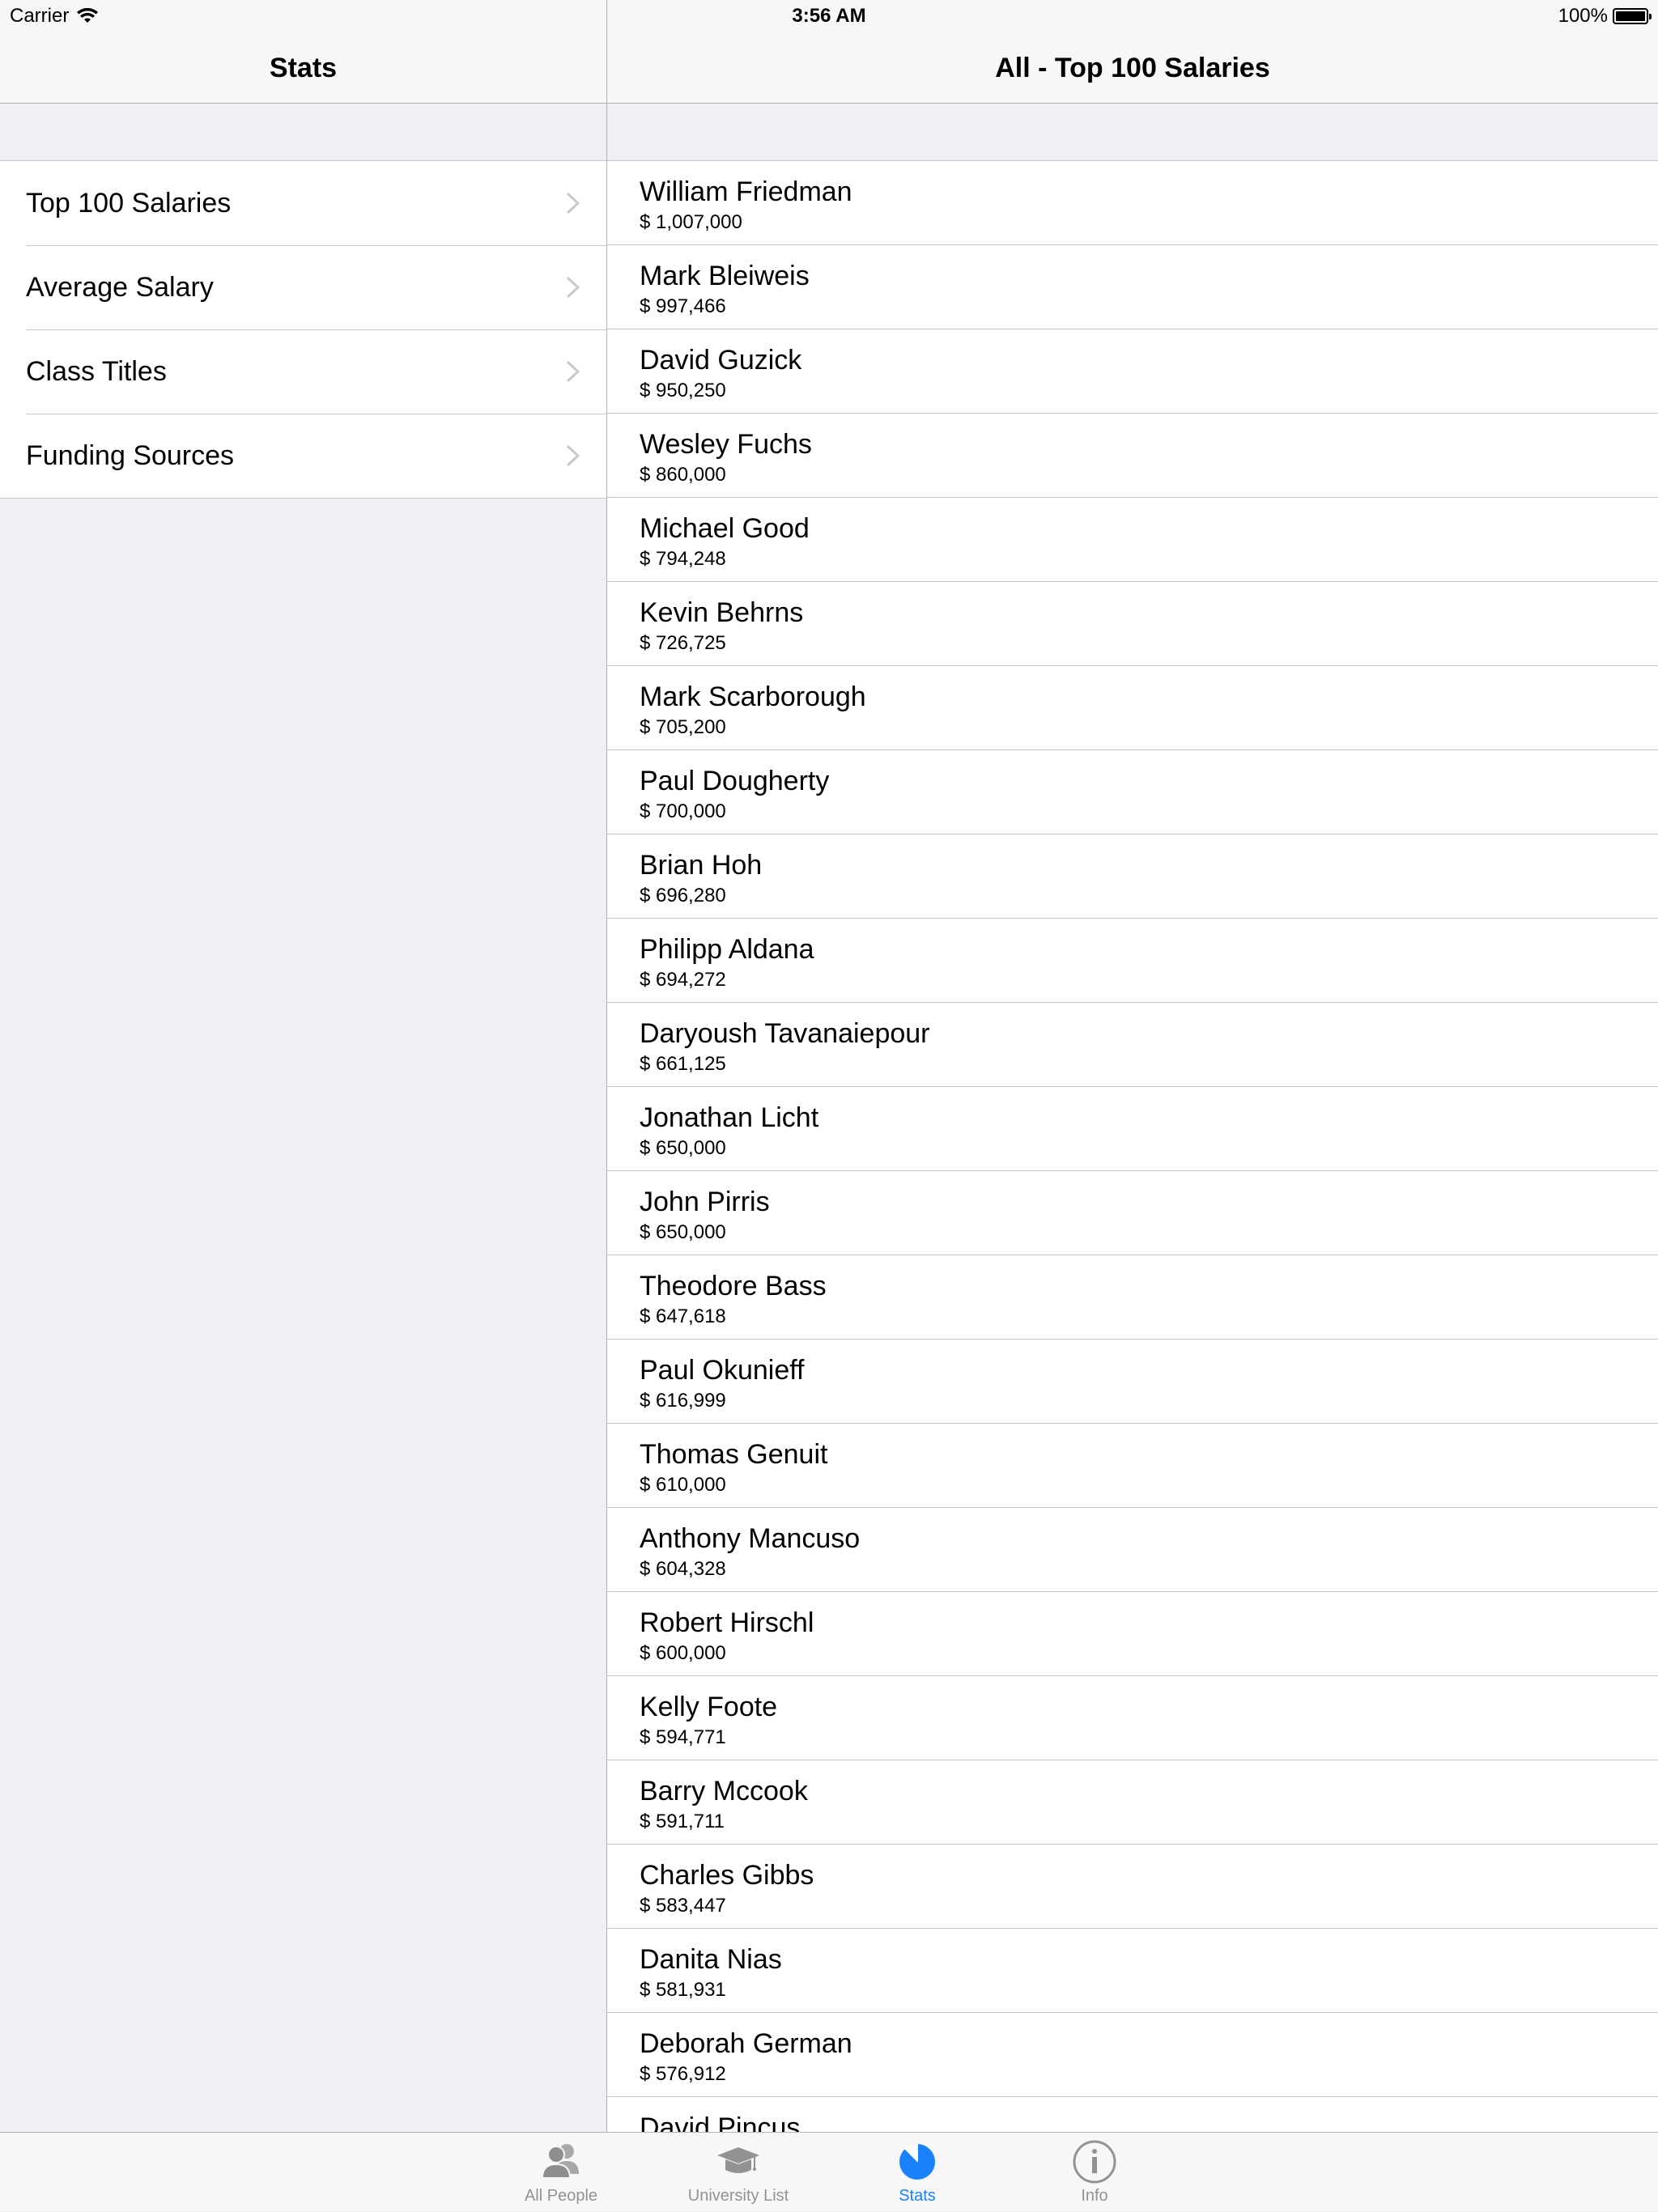  I want to click on person-salary: $ 794,248, so click(683, 559).